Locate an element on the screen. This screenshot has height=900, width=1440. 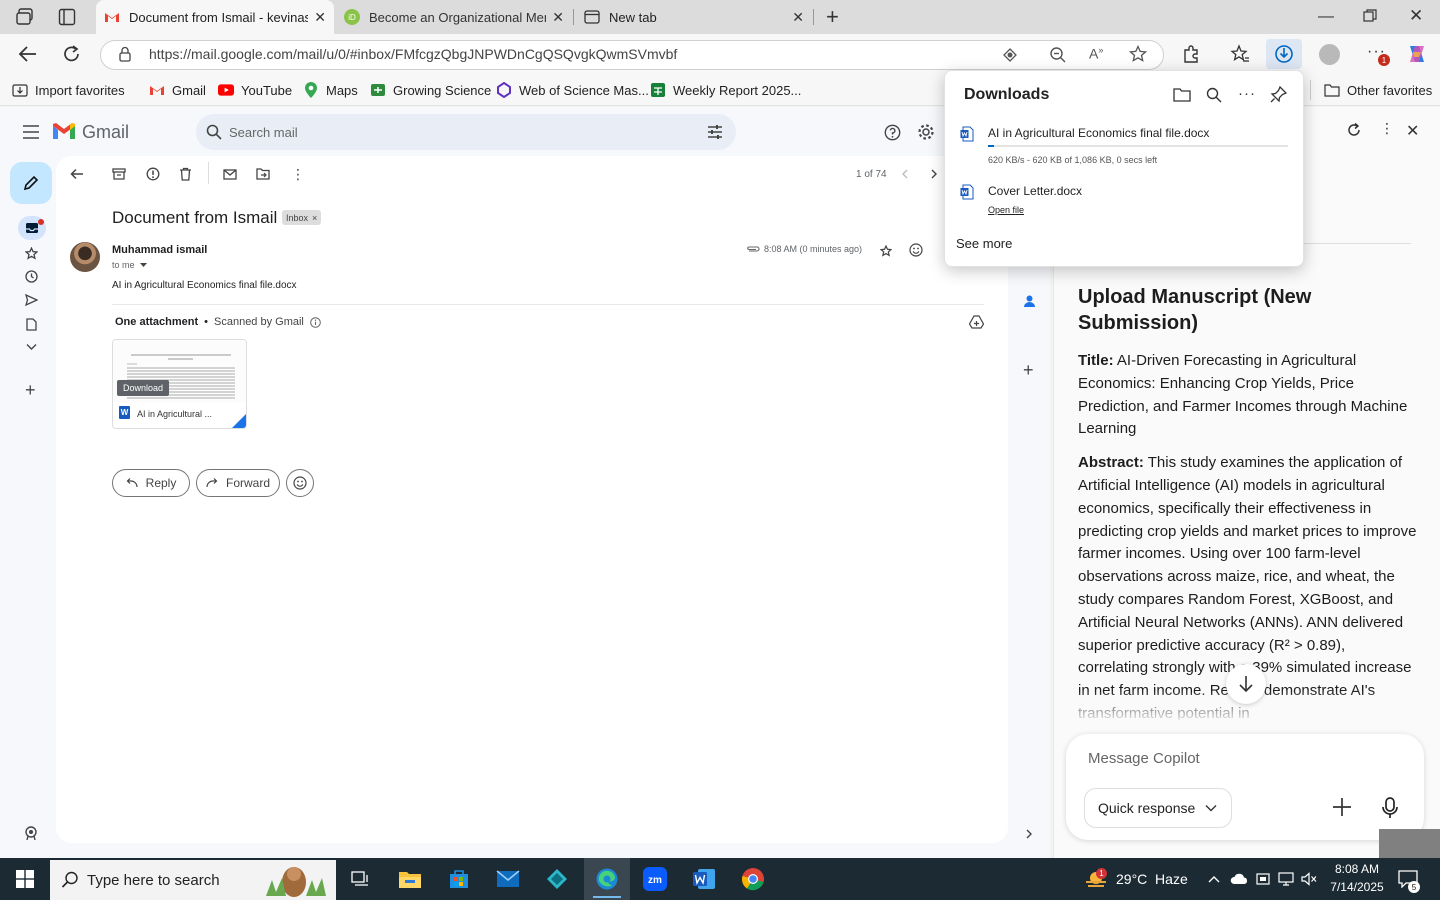
new-tab-button: + is located at coordinates (835, 17).